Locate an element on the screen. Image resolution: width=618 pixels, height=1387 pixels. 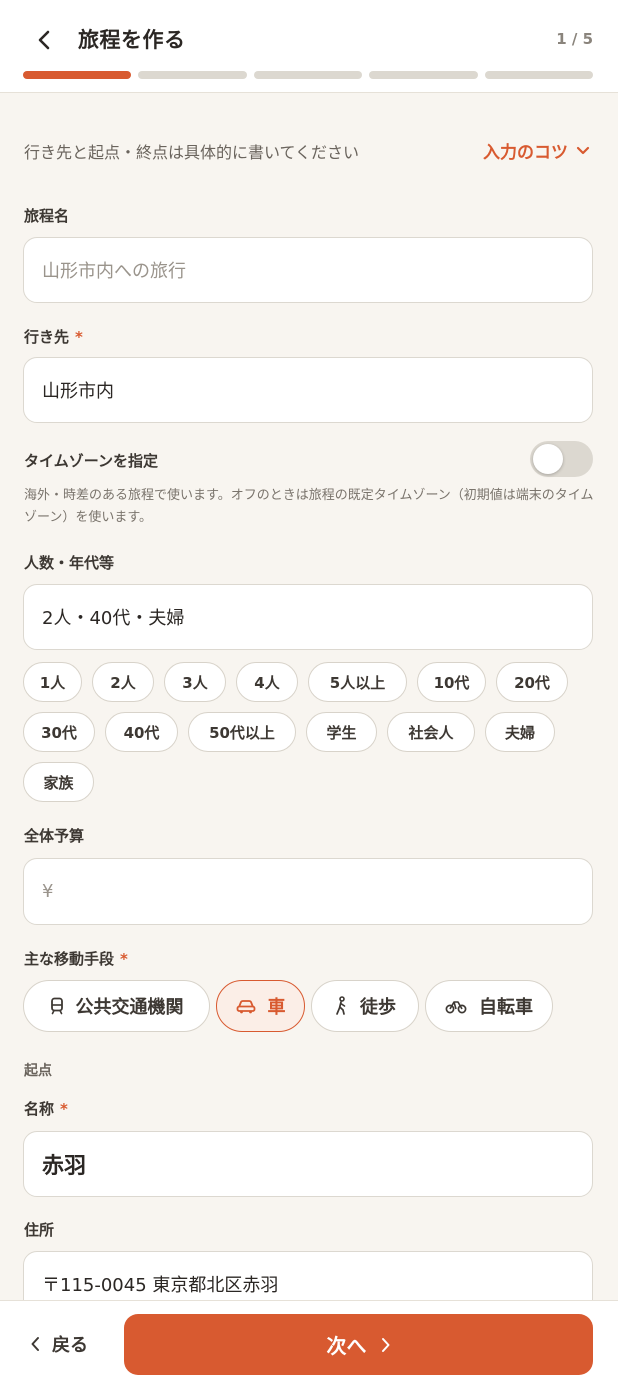
footer-bar: 戻る 次へ is located at coordinates (309, 1343).